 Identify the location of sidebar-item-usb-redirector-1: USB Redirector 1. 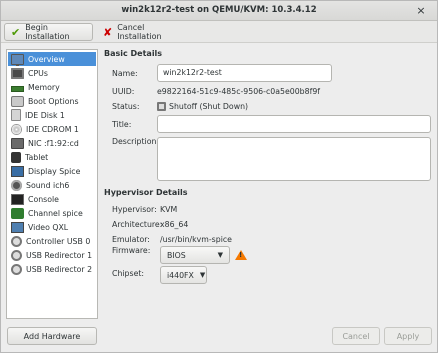
(52, 255).